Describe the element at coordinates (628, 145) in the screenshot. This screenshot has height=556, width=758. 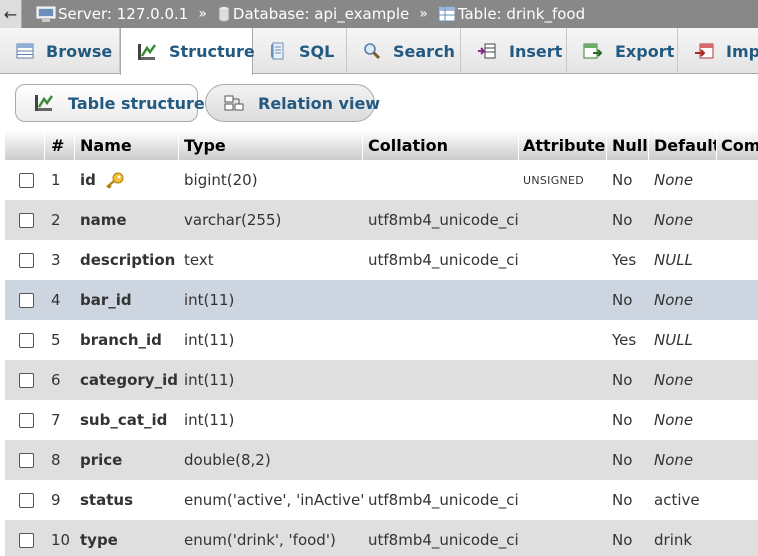
I see `header-null: Null` at that location.